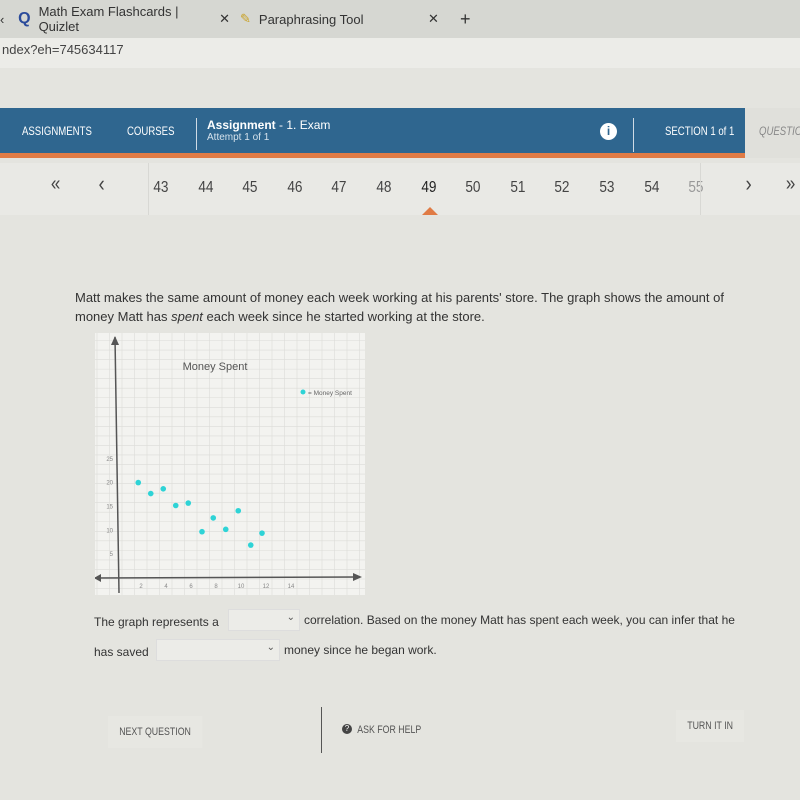 The height and width of the screenshot is (800, 800). I want to click on y-tick-label: 10, so click(109, 531).